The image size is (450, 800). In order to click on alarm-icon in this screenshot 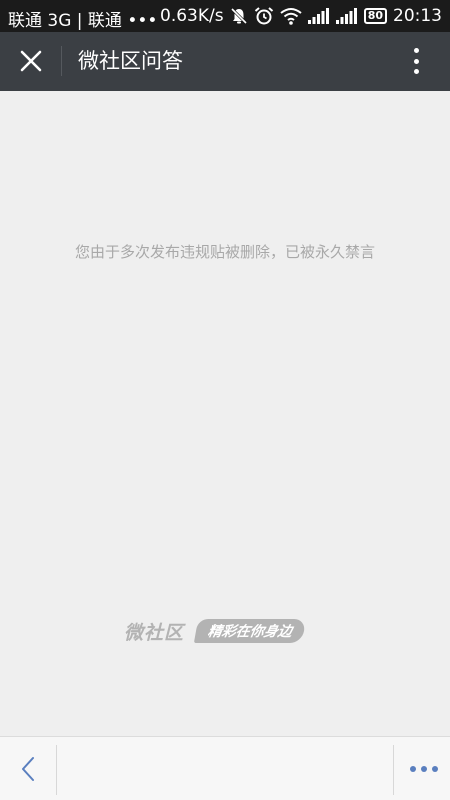, I will do `click(263, 16)`.